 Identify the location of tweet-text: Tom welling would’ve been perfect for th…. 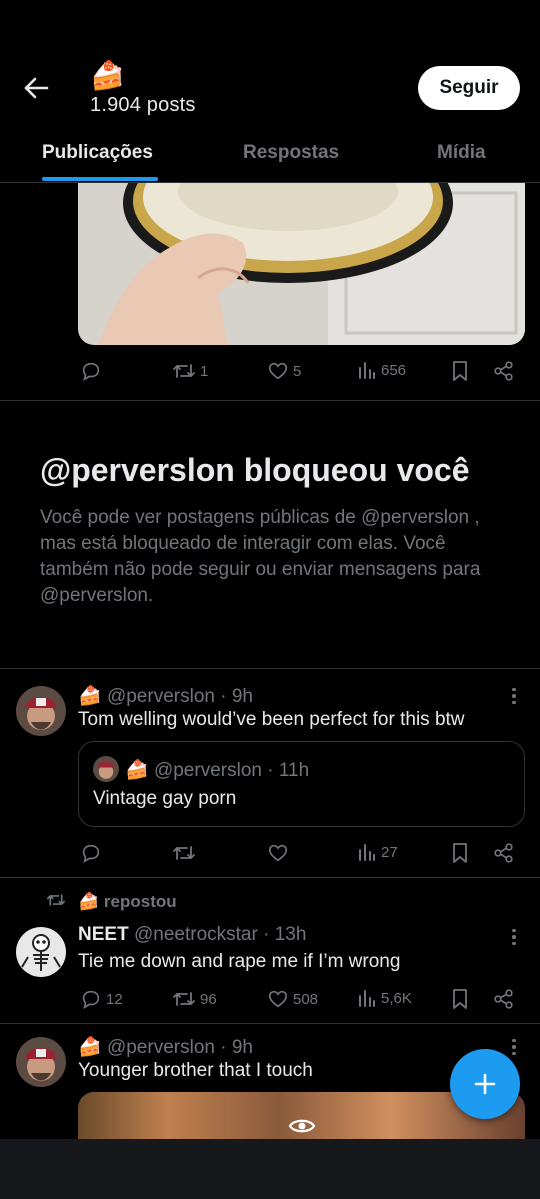
(271, 719).